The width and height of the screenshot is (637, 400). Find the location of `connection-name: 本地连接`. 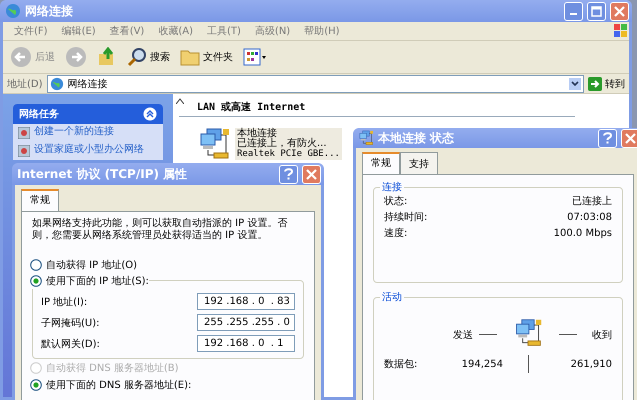

connection-name: 本地连接 is located at coordinates (257, 133).